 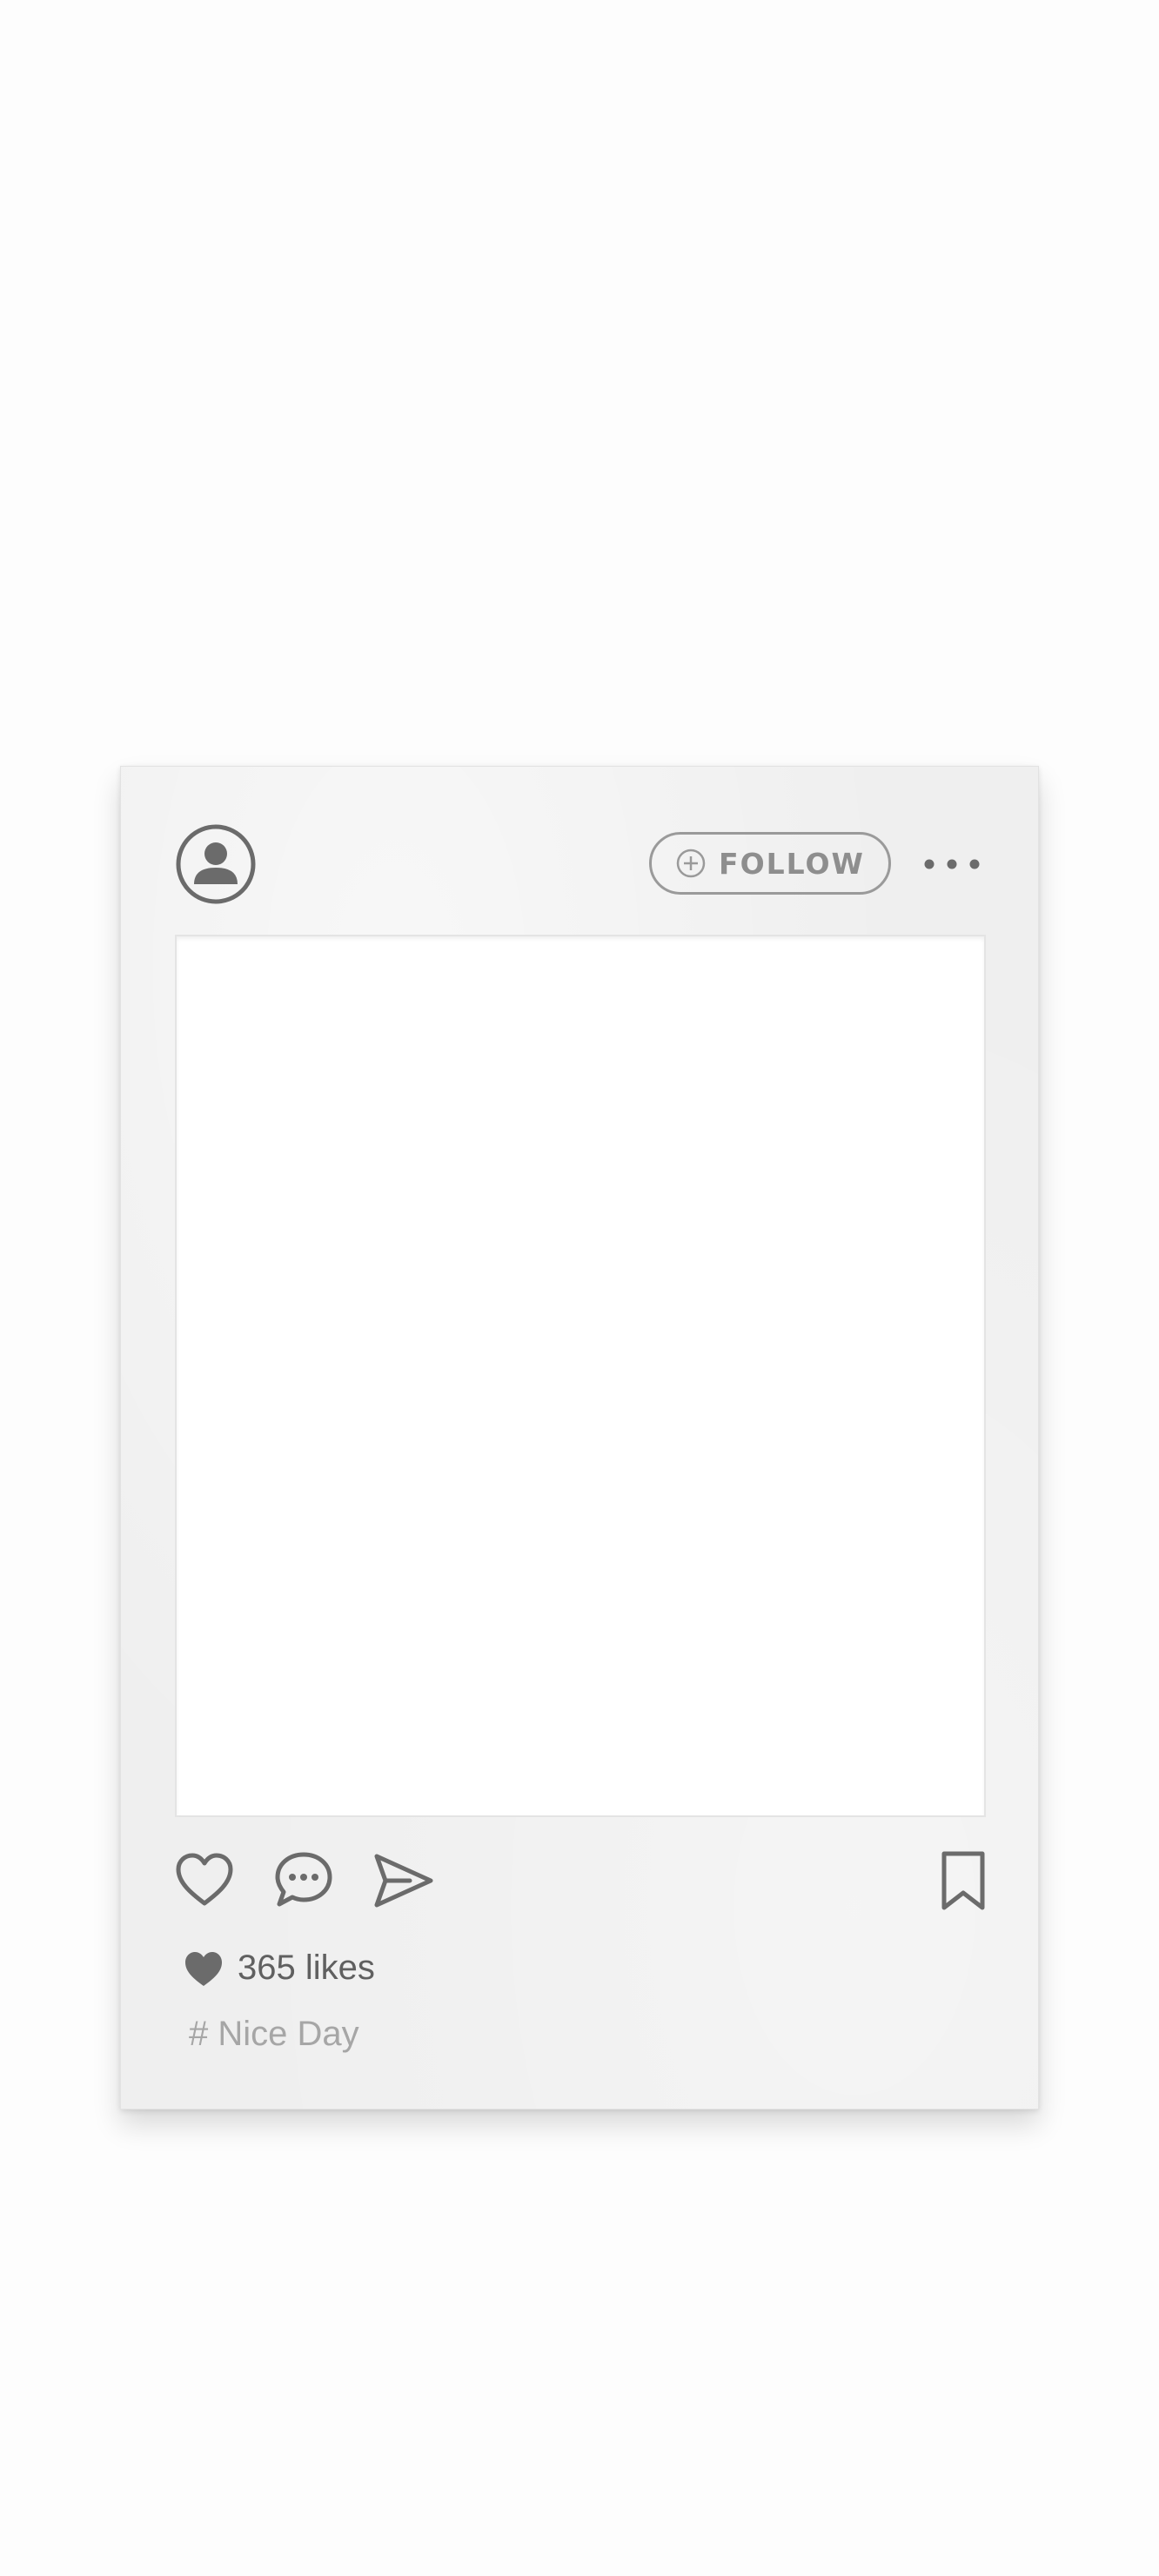 I want to click on follow-button: FOLLOW, so click(x=770, y=863).